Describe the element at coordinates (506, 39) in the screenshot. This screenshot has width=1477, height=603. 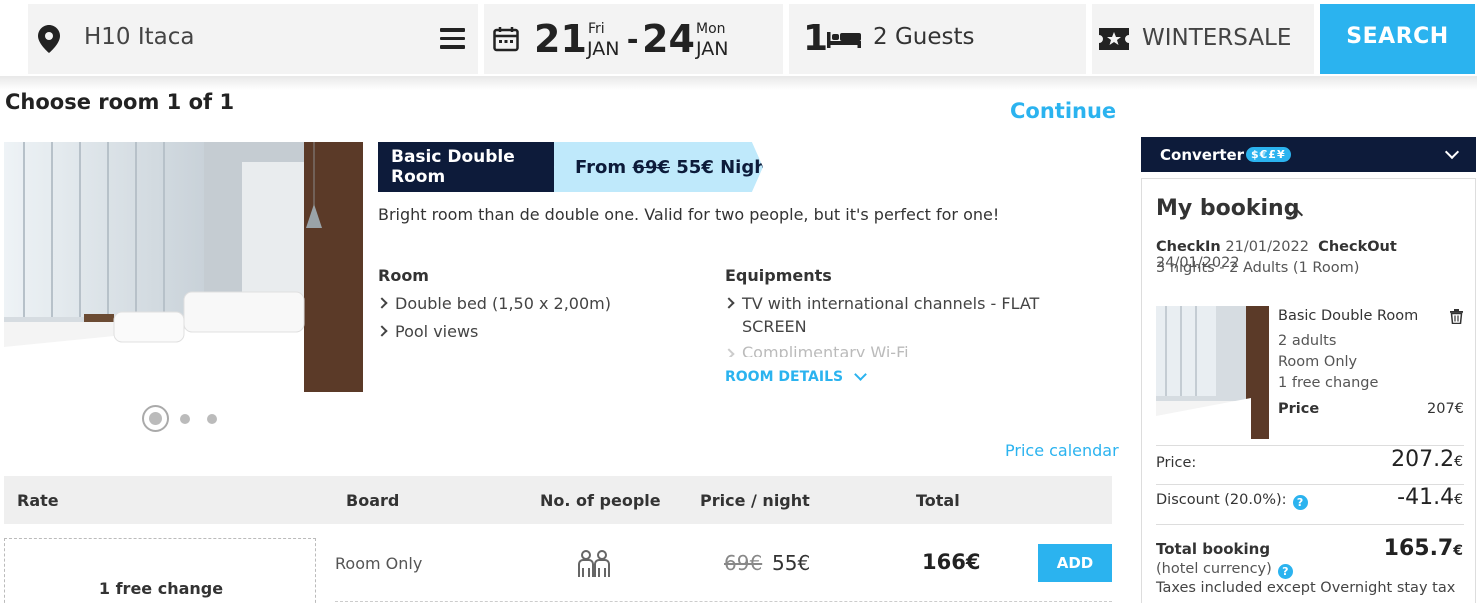
I see `calendar-icon` at that location.